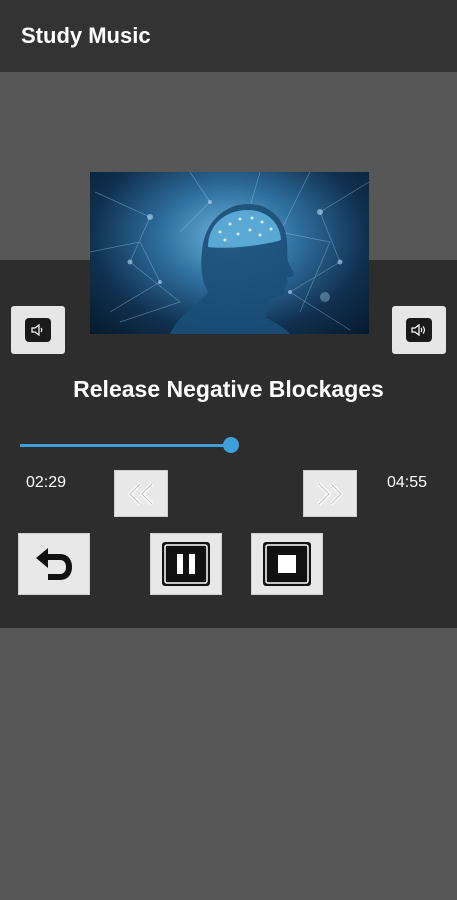 Image resolution: width=457 pixels, height=900 pixels. What do you see at coordinates (228, 36) in the screenshot?
I see `app-bar: Study Music` at bounding box center [228, 36].